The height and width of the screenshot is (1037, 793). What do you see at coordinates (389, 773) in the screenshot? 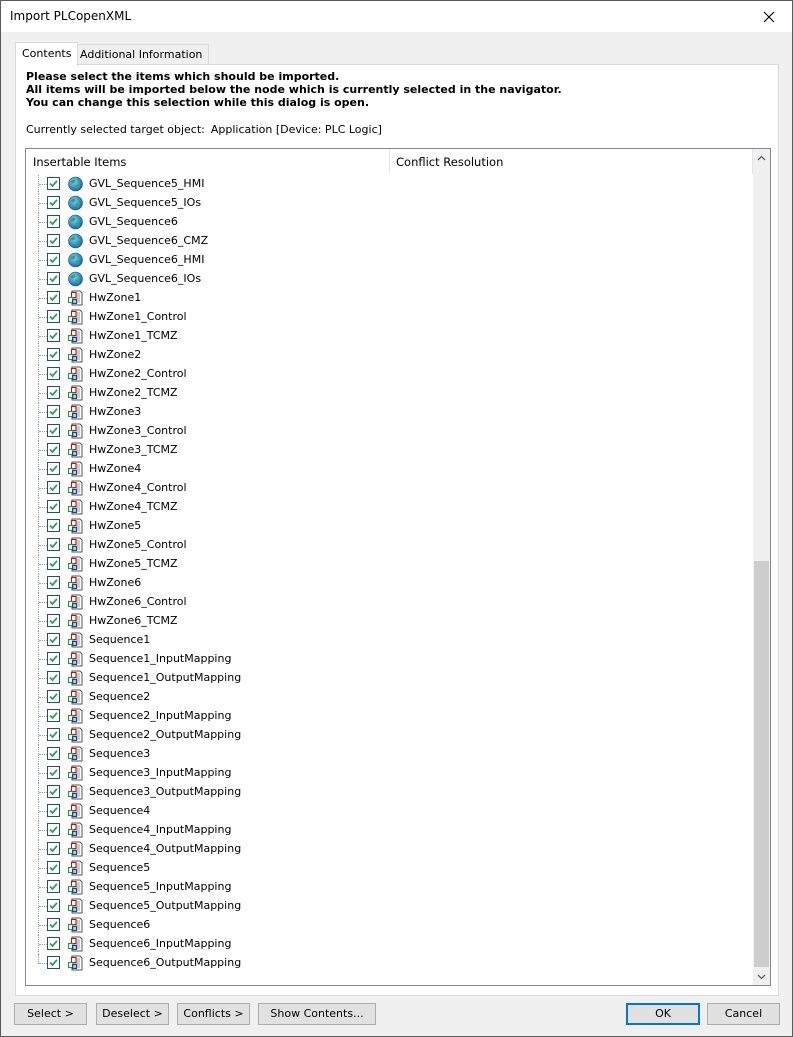
I see `list-item: Sequence3_InputMapping` at bounding box center [389, 773].